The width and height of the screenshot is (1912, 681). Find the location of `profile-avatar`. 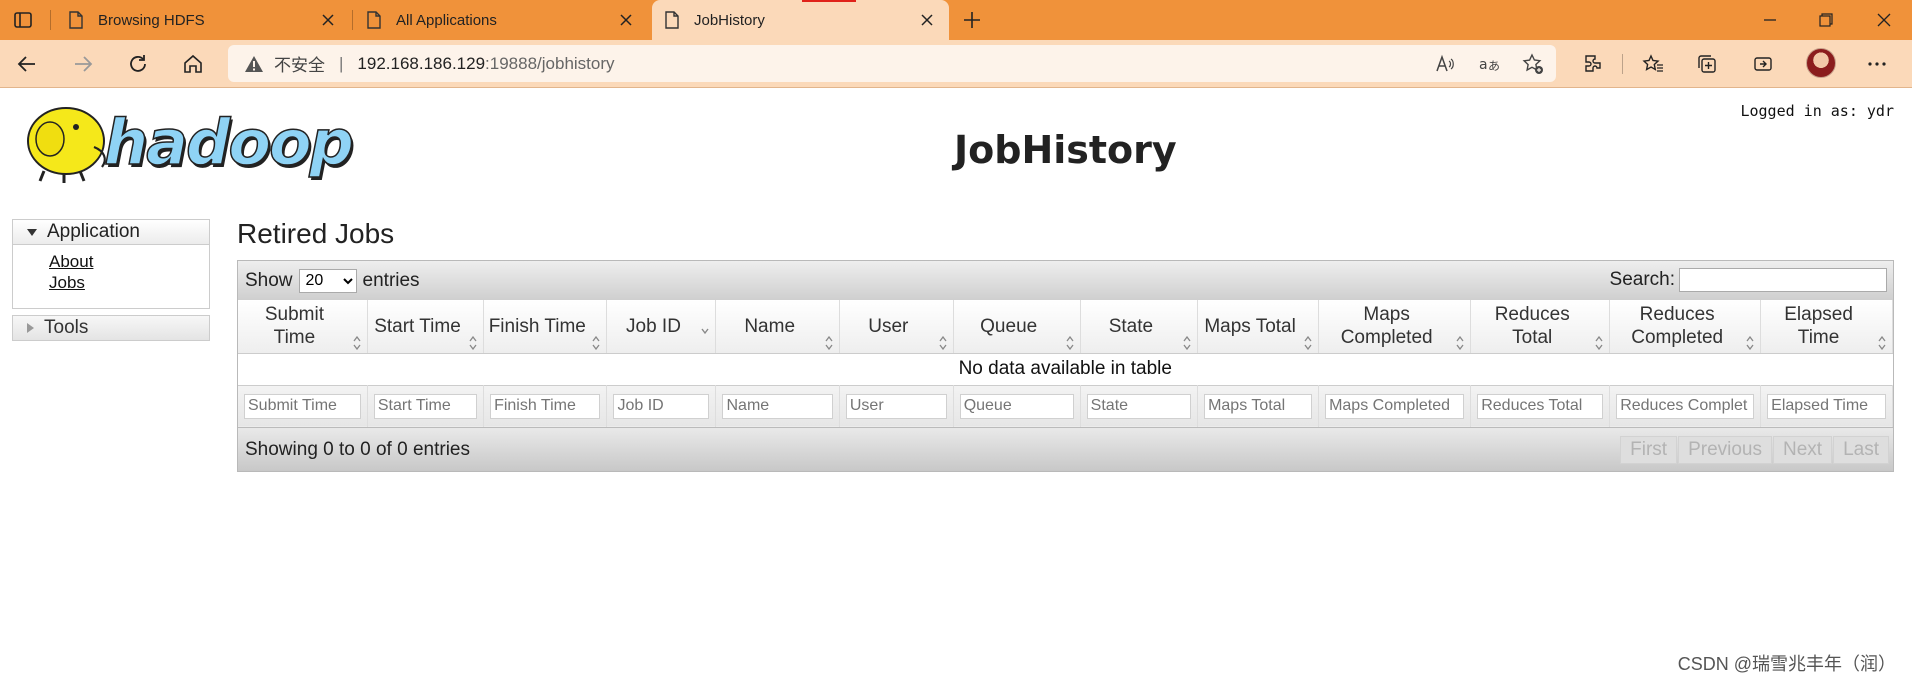

profile-avatar is located at coordinates (1821, 63).